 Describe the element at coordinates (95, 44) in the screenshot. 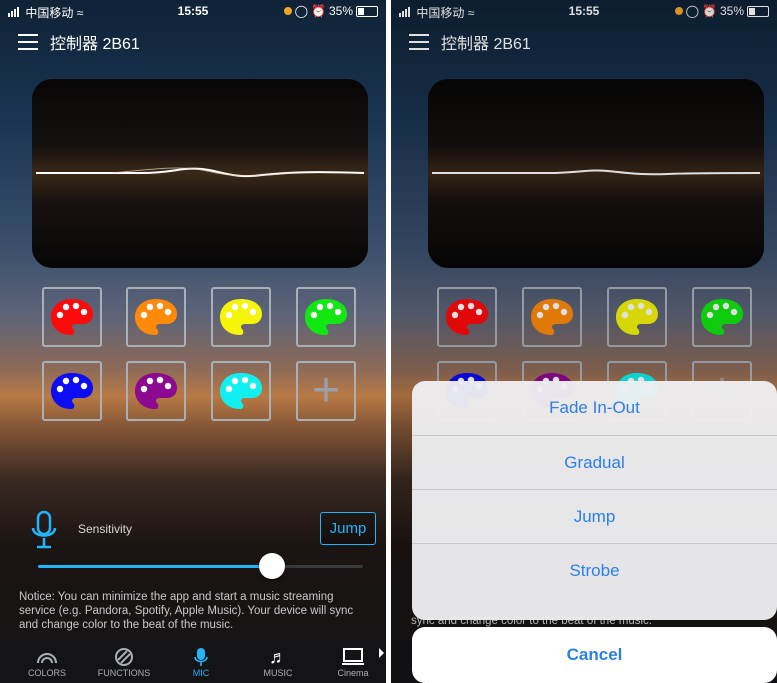

I see `page-title: 控制器 2B61` at that location.